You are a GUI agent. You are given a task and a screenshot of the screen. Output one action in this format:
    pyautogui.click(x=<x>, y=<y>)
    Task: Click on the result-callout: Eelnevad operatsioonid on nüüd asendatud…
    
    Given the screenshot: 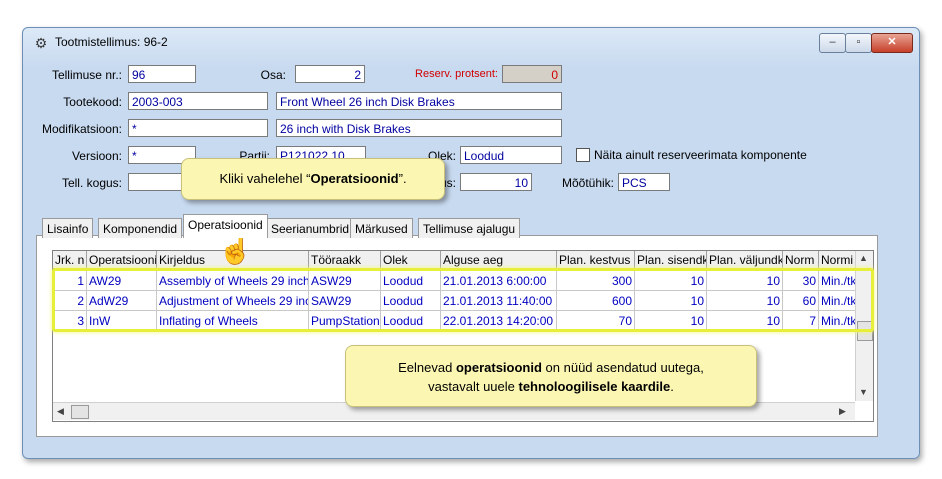 What is the action you would take?
    pyautogui.click(x=551, y=376)
    